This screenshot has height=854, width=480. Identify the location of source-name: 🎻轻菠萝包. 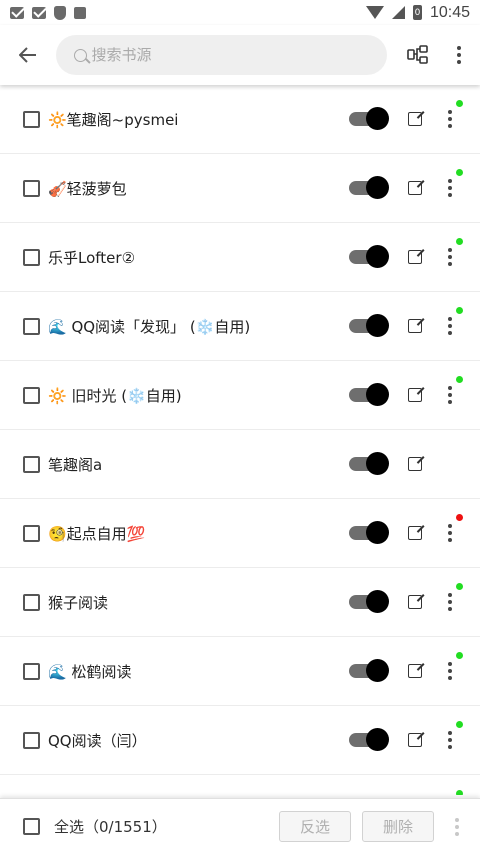
(87, 188).